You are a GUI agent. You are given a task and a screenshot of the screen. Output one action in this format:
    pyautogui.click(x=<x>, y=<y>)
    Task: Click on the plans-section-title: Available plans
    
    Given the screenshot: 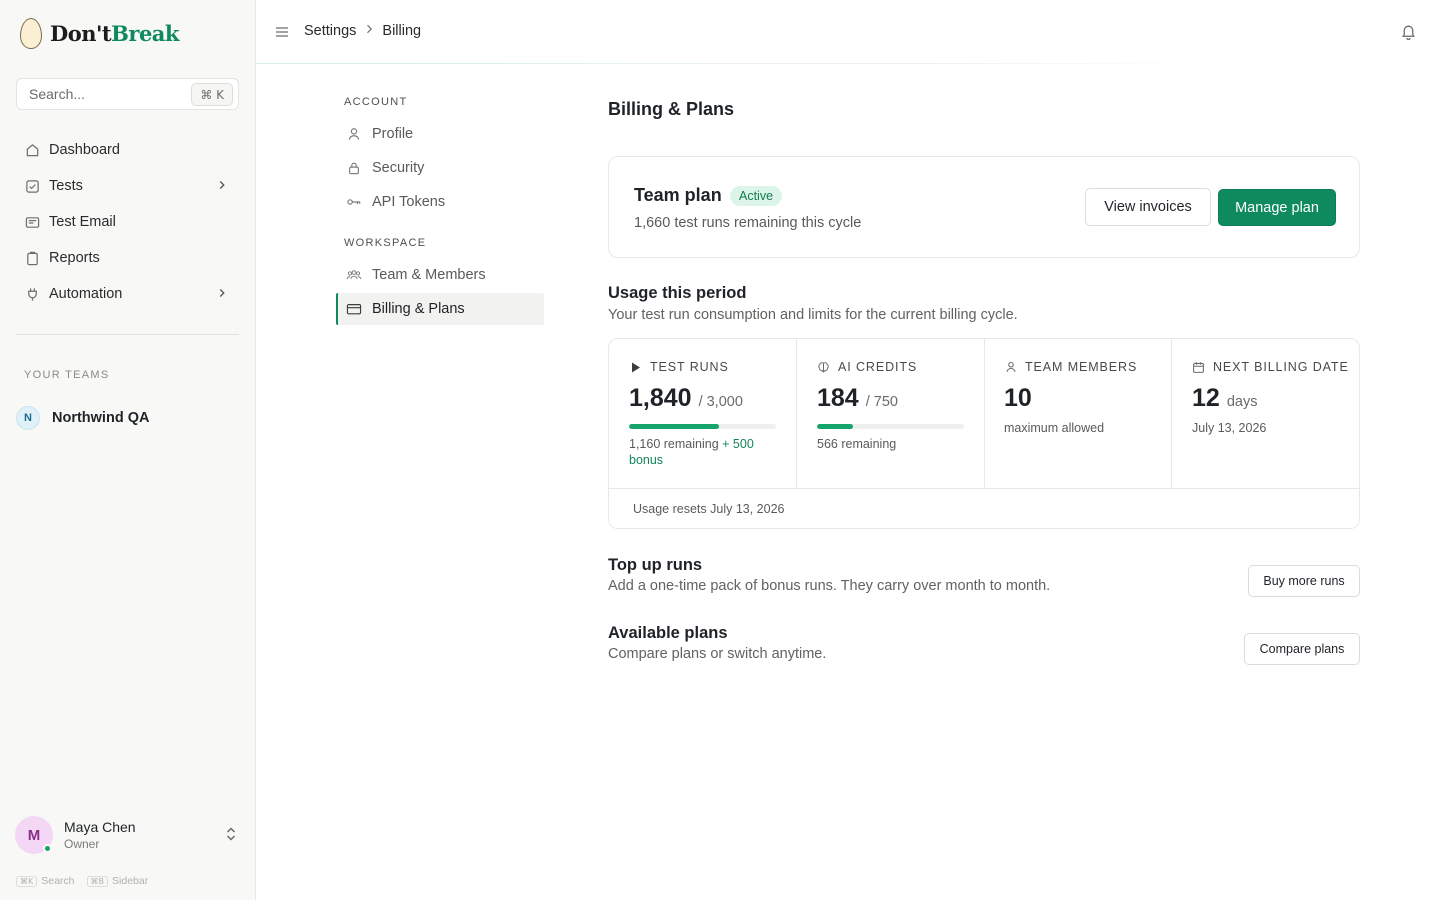 What is the action you would take?
    pyautogui.click(x=668, y=633)
    